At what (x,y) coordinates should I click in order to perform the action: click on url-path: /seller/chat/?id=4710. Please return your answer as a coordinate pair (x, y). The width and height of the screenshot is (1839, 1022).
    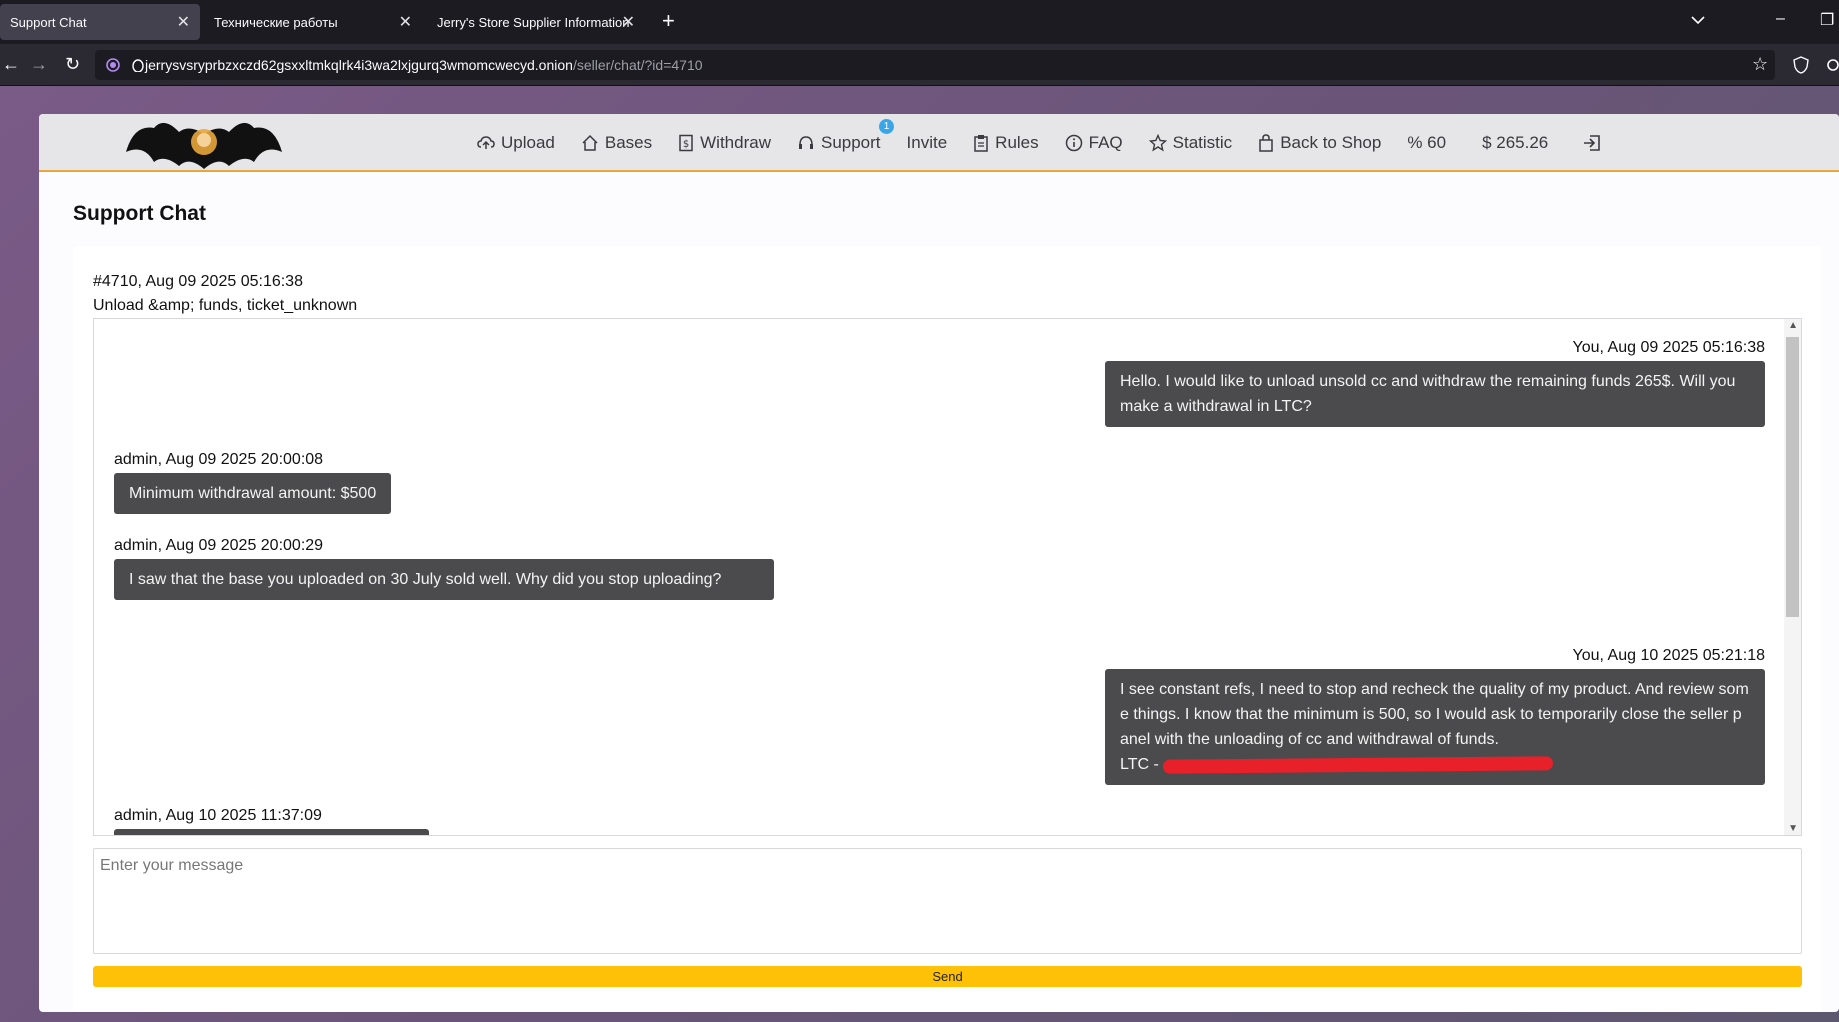
    Looking at the image, I should click on (637, 65).